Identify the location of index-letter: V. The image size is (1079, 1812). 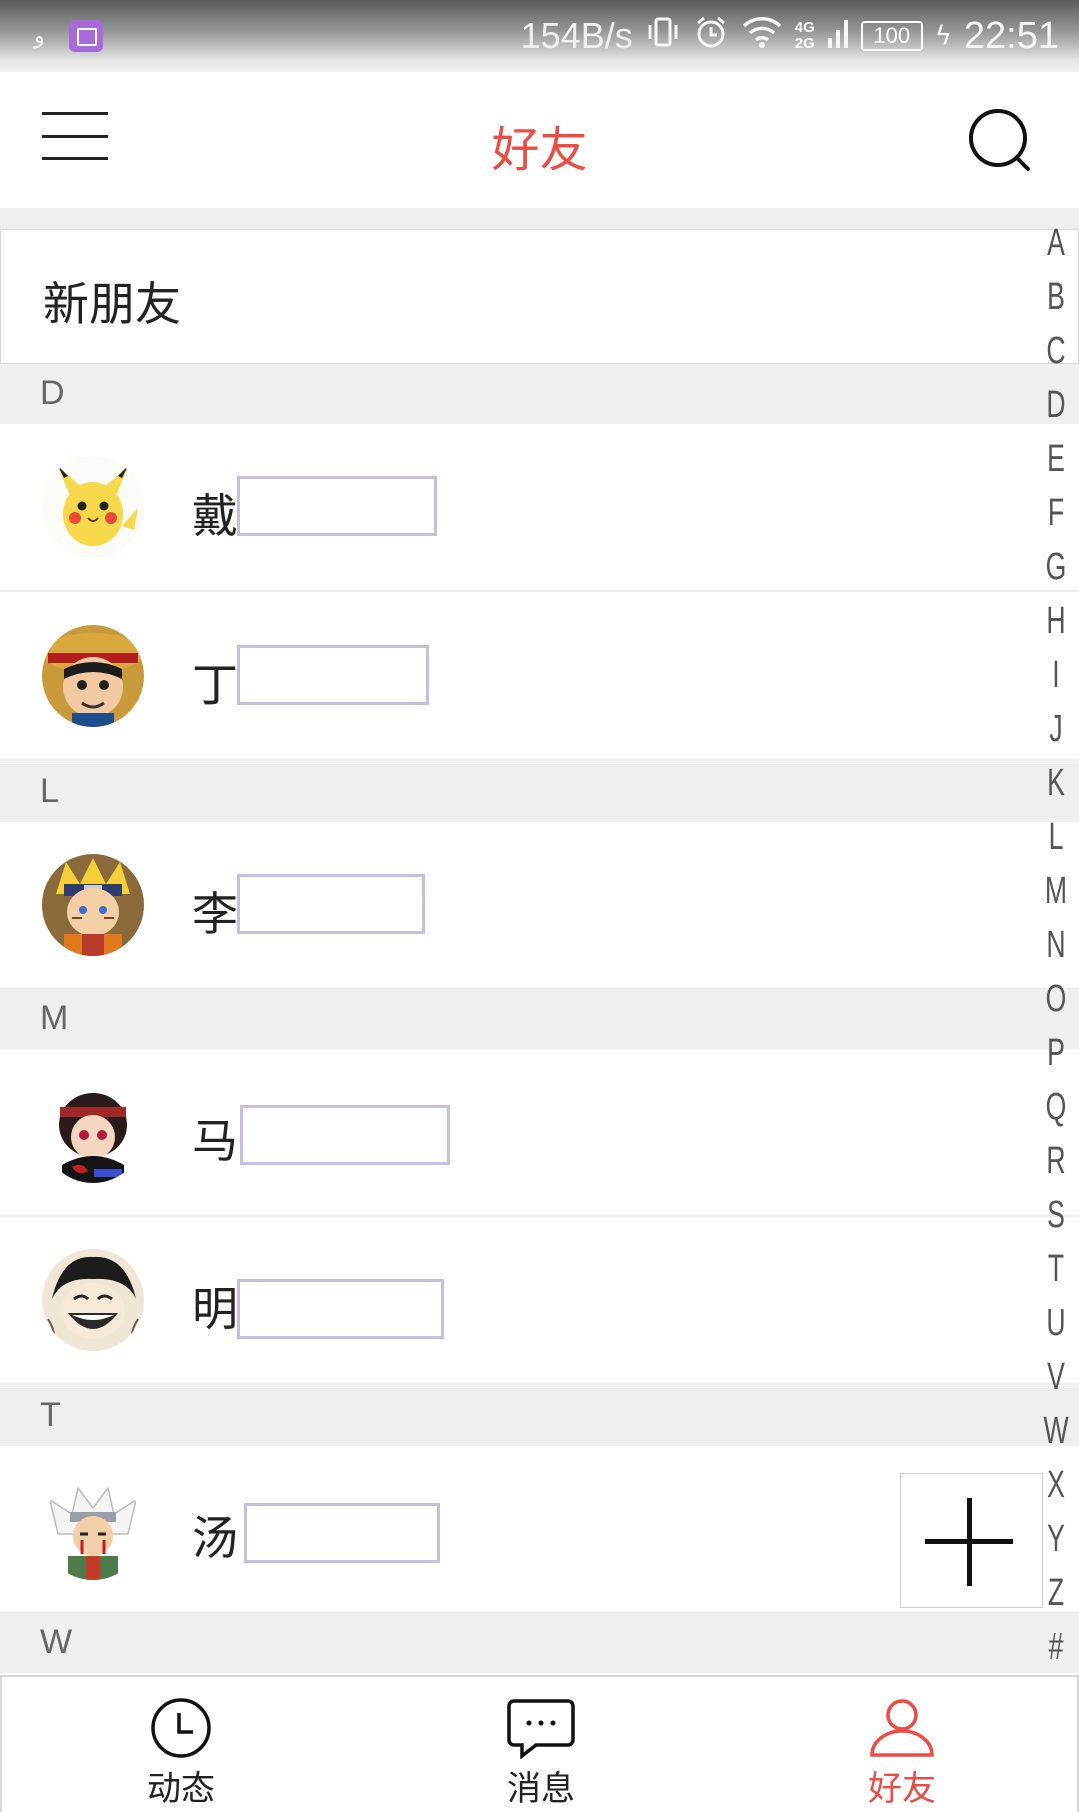
(1056, 1377).